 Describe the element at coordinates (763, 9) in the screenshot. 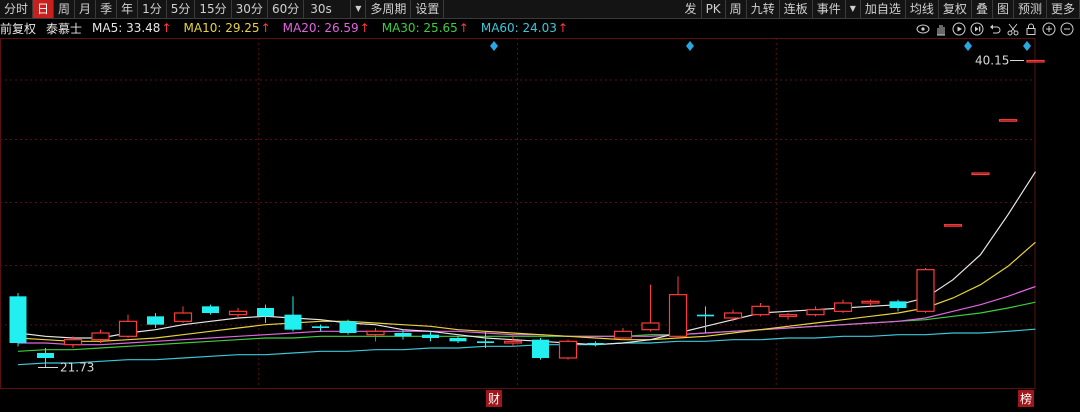

I see `menu-item-3: 九转` at that location.